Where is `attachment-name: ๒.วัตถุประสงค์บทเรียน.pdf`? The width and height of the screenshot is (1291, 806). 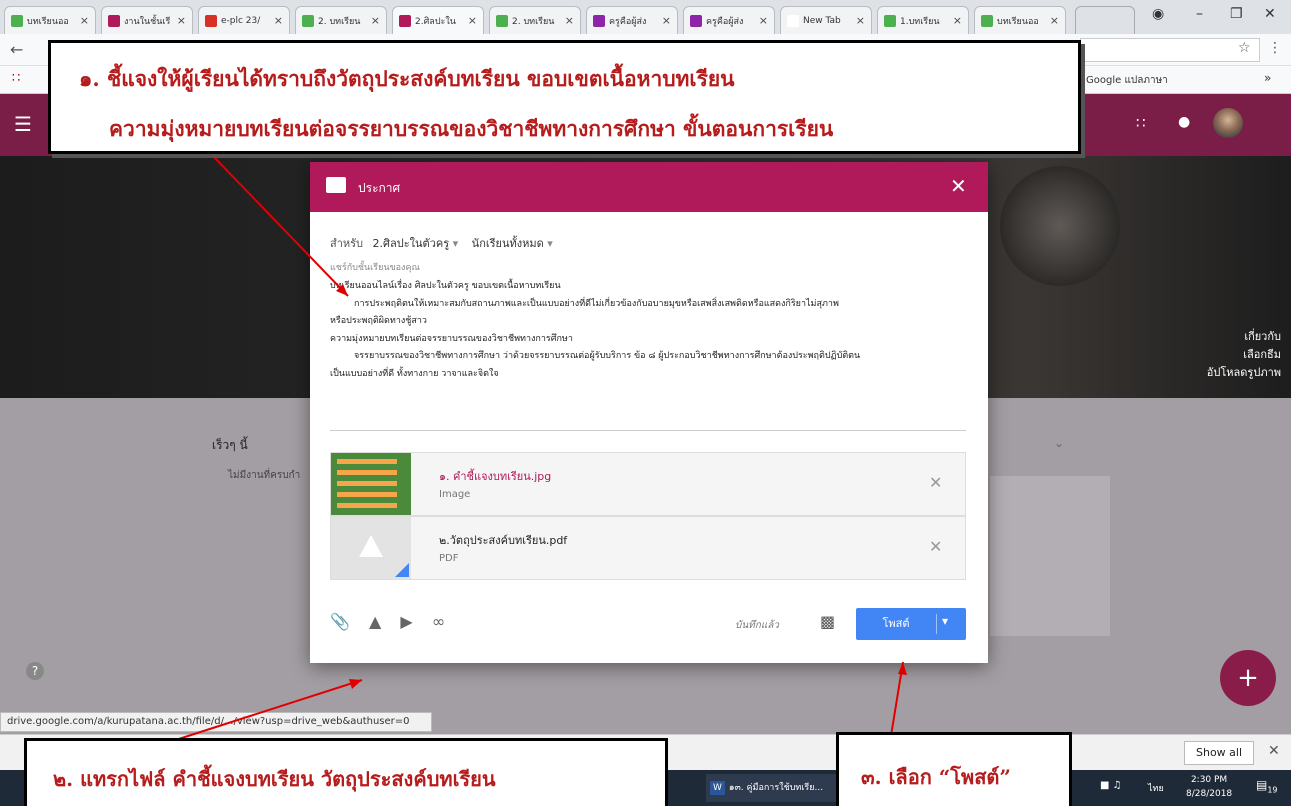
attachment-name: ๒.วัตถุประสงค์บทเรียน.pdf is located at coordinates (503, 540).